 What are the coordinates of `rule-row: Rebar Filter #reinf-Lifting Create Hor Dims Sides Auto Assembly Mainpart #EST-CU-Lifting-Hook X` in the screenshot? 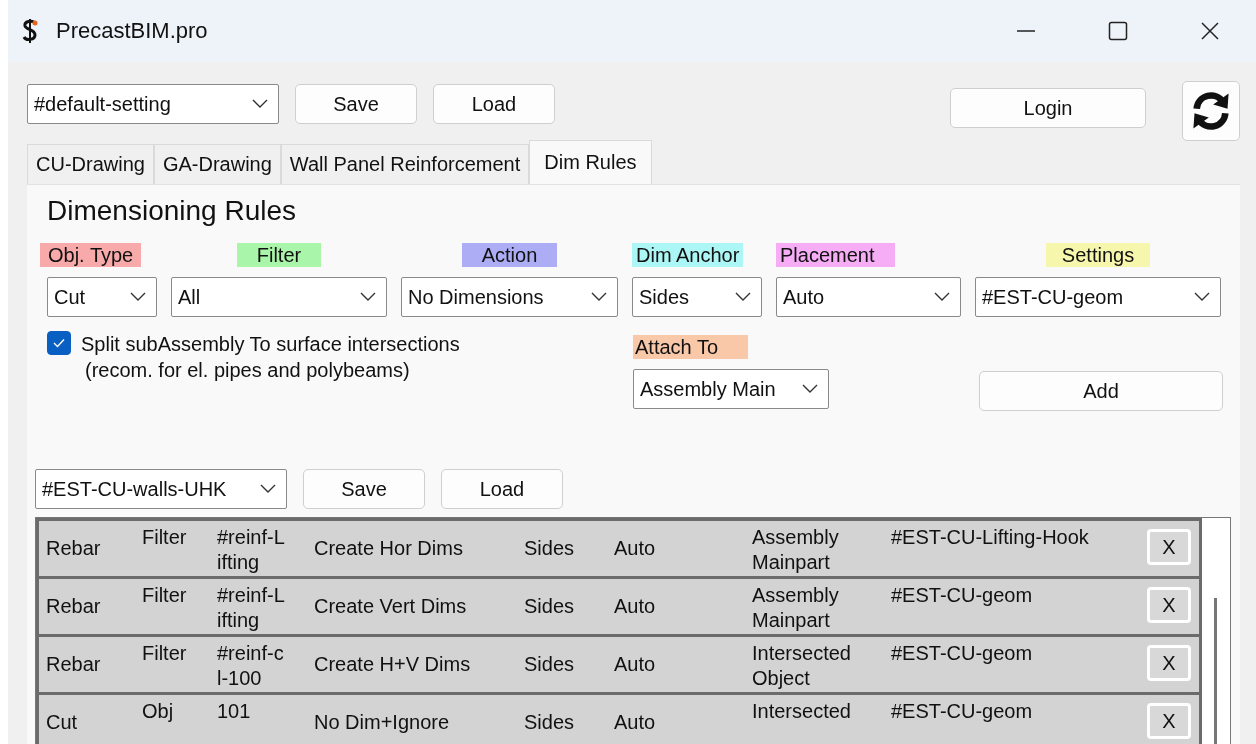 It's located at (619, 550).